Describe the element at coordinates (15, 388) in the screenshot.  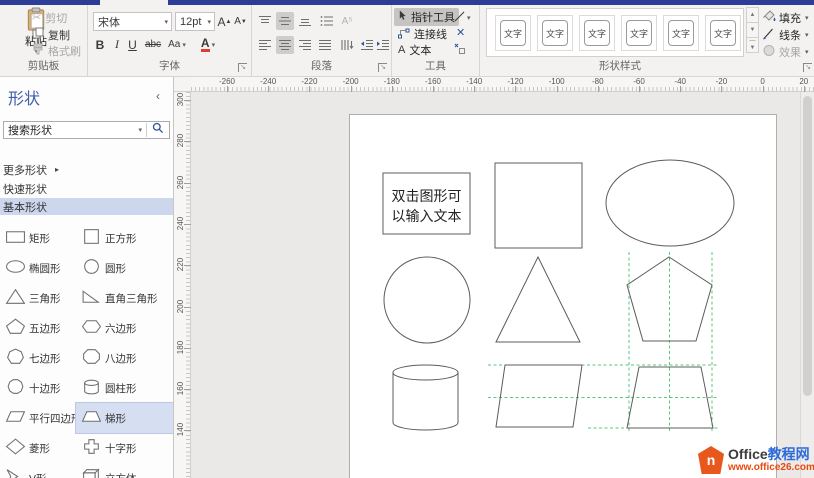
I see `decagon-icon` at that location.